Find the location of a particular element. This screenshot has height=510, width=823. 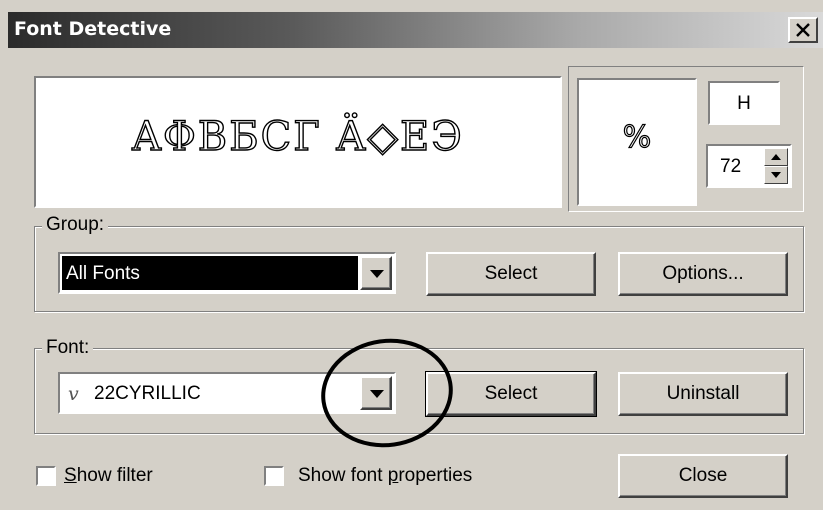

size-spinner: 72 is located at coordinates (749, 166).